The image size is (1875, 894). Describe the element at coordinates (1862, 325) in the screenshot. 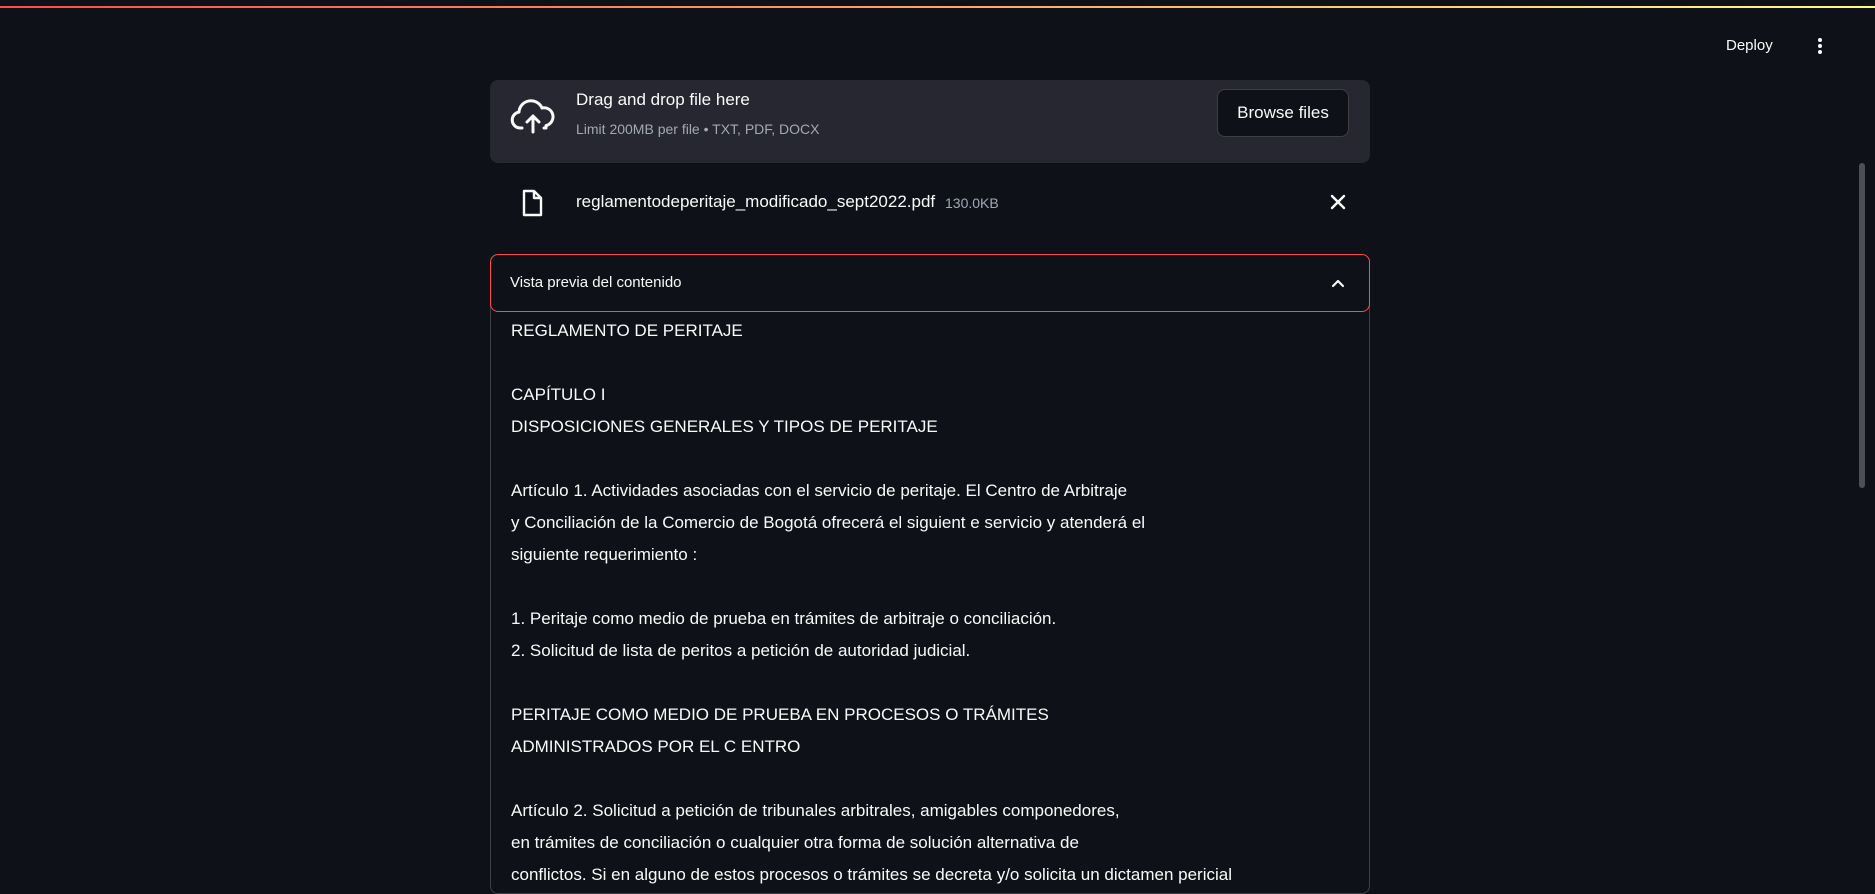

I see `page-scrollbar` at that location.